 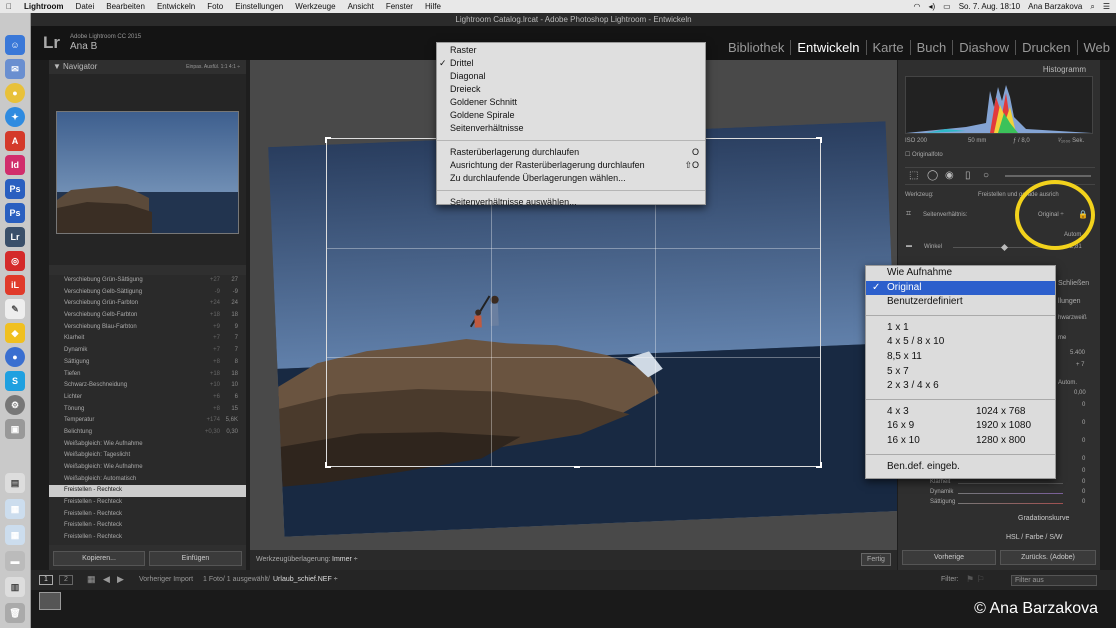 What do you see at coordinates (15, 509) in the screenshot?
I see `screenshot-icon: ▦` at bounding box center [15, 509].